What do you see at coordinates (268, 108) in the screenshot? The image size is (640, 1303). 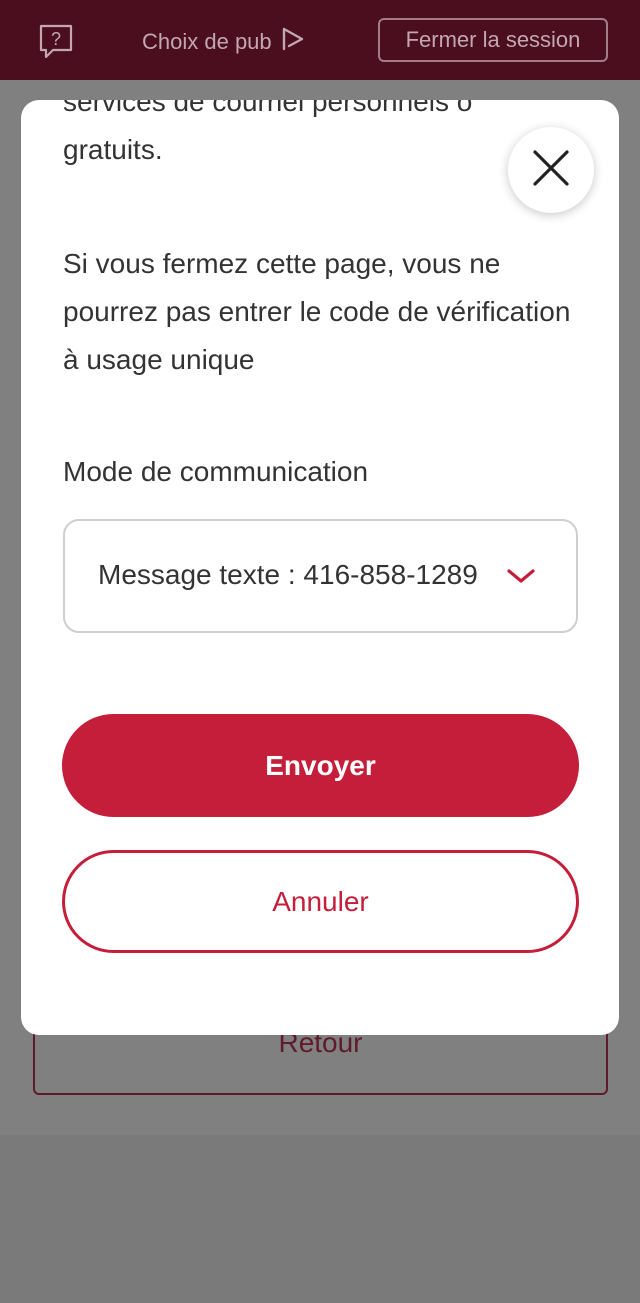 I see `clipped-line: services de courriel personnels o` at bounding box center [268, 108].